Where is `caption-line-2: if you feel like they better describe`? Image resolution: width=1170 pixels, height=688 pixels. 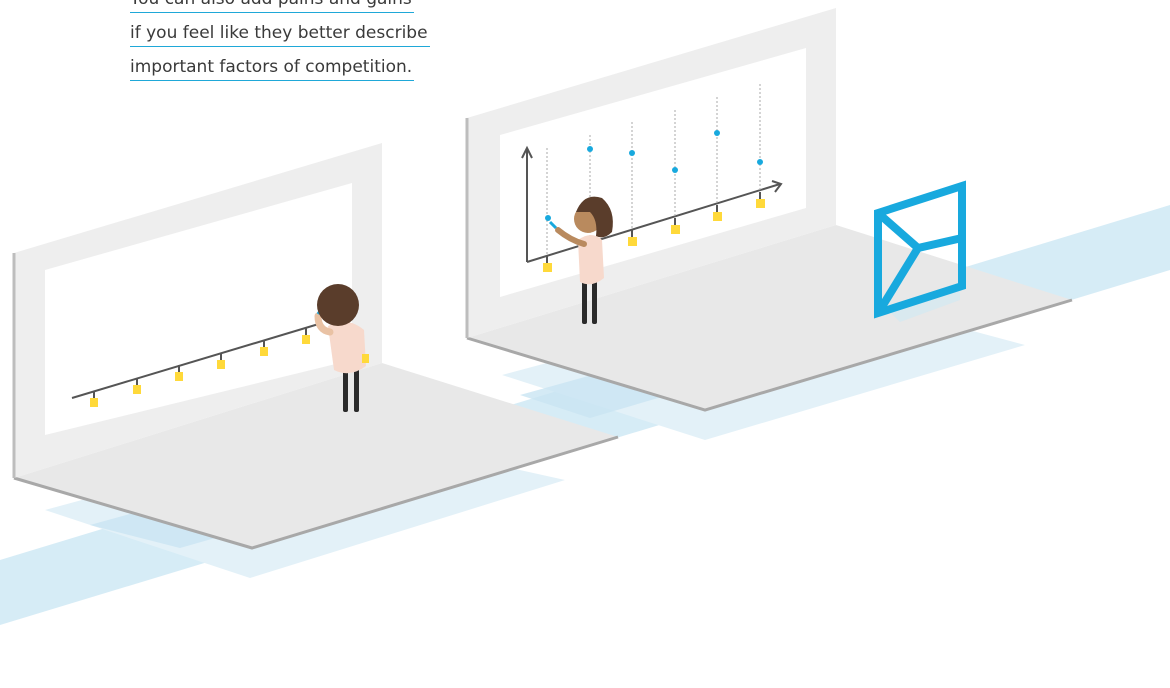
caption-line-2: if you feel like they better describe is located at coordinates (280, 33).